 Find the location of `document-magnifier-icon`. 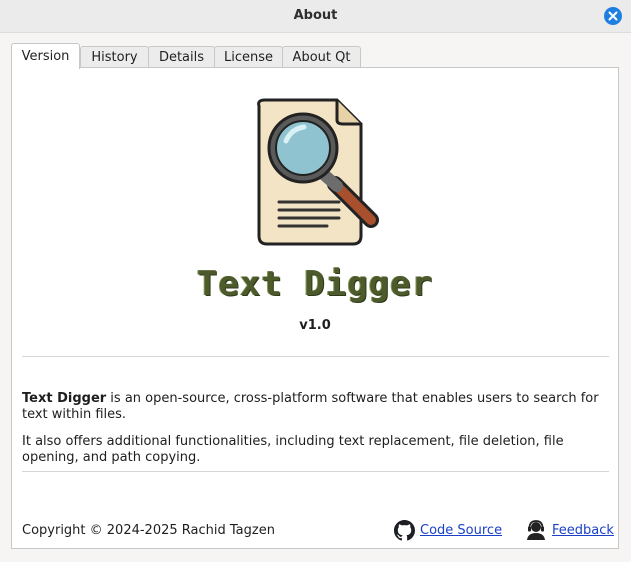

document-magnifier-icon is located at coordinates (318, 172).